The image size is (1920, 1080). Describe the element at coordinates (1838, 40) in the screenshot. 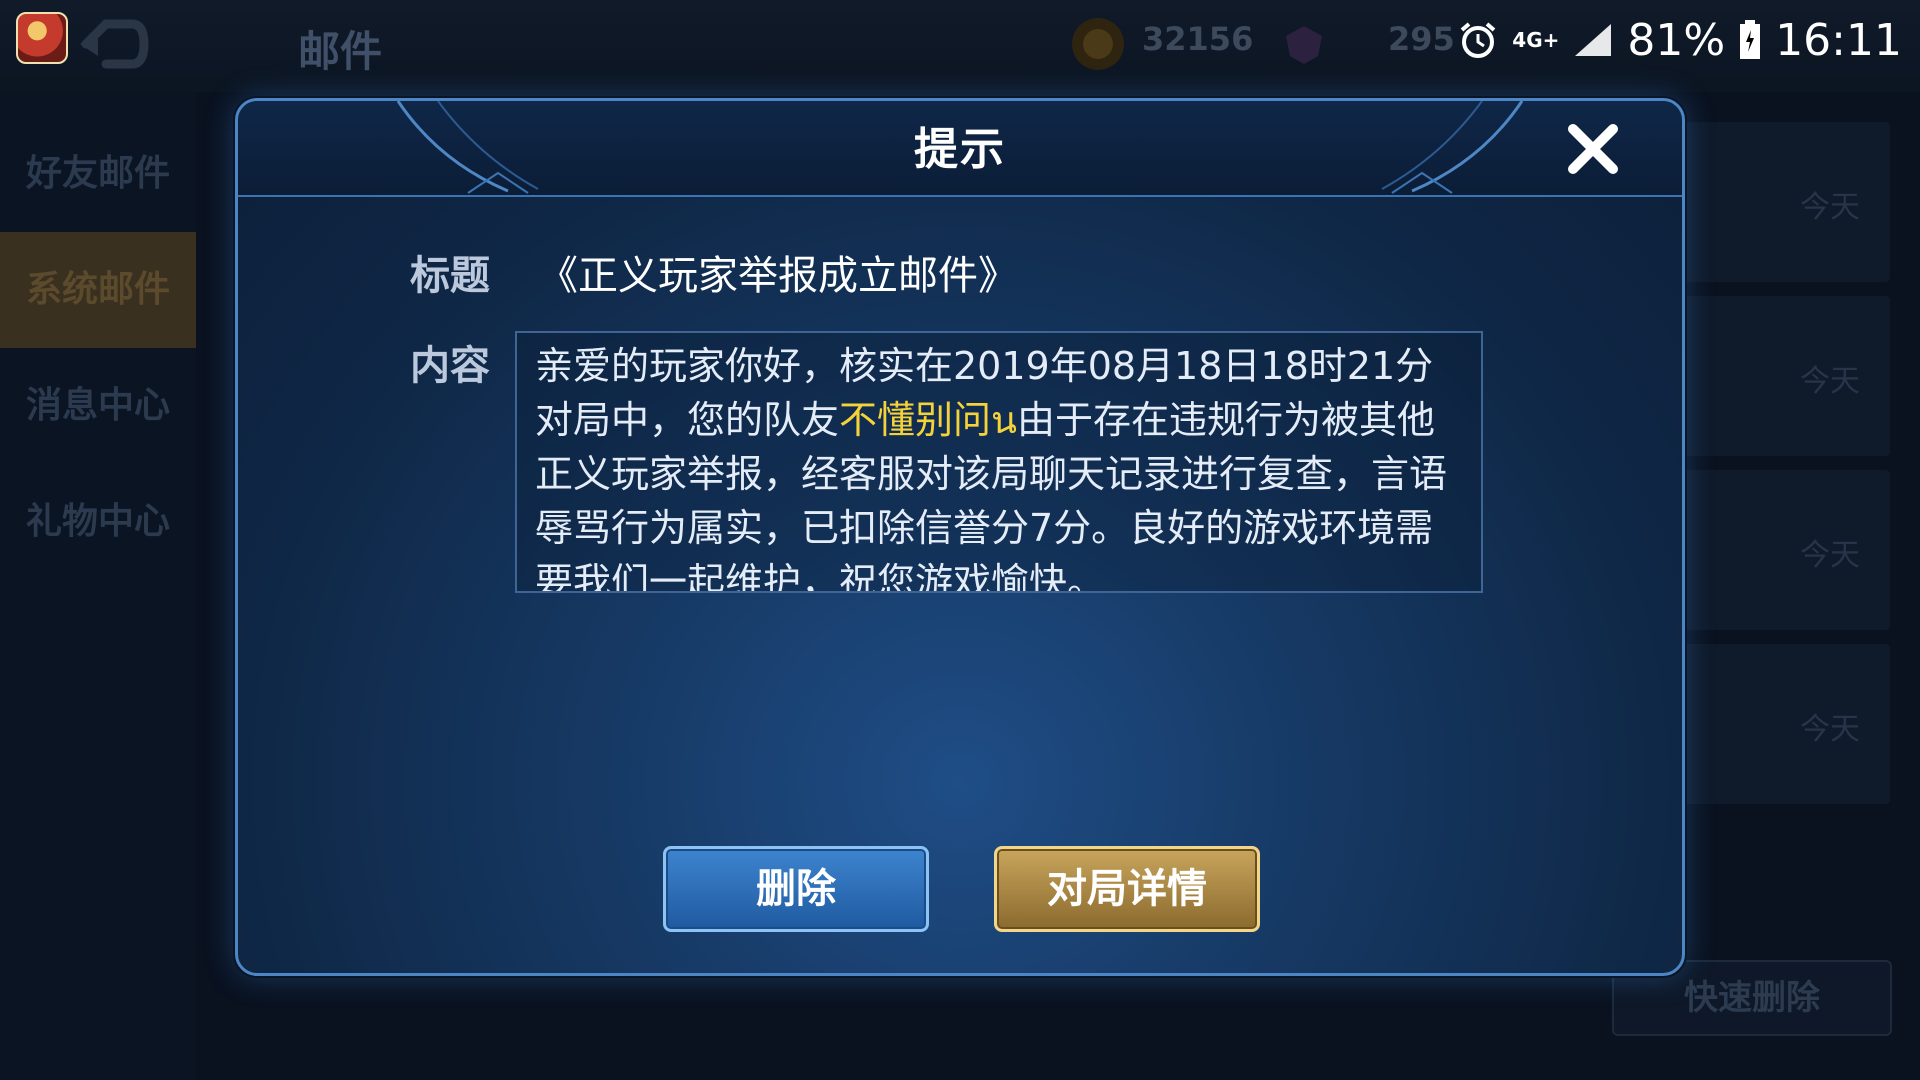

I see `clock-time: 16:11` at that location.